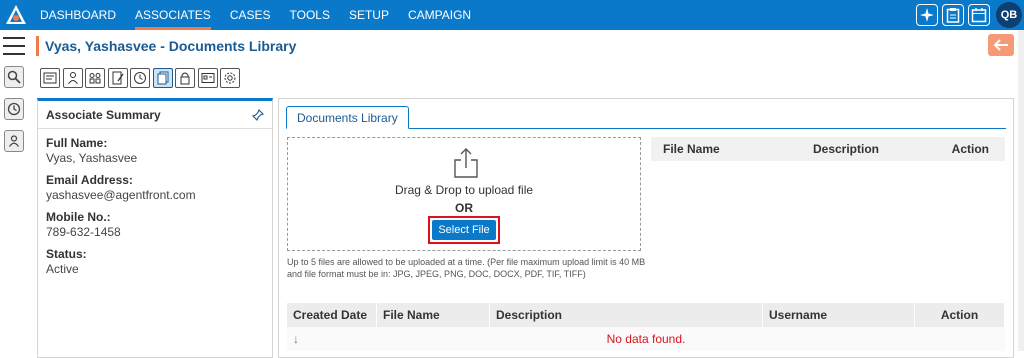  Describe the element at coordinates (173, 15) in the screenshot. I see `nav-associates: ASSOCIATES` at that location.